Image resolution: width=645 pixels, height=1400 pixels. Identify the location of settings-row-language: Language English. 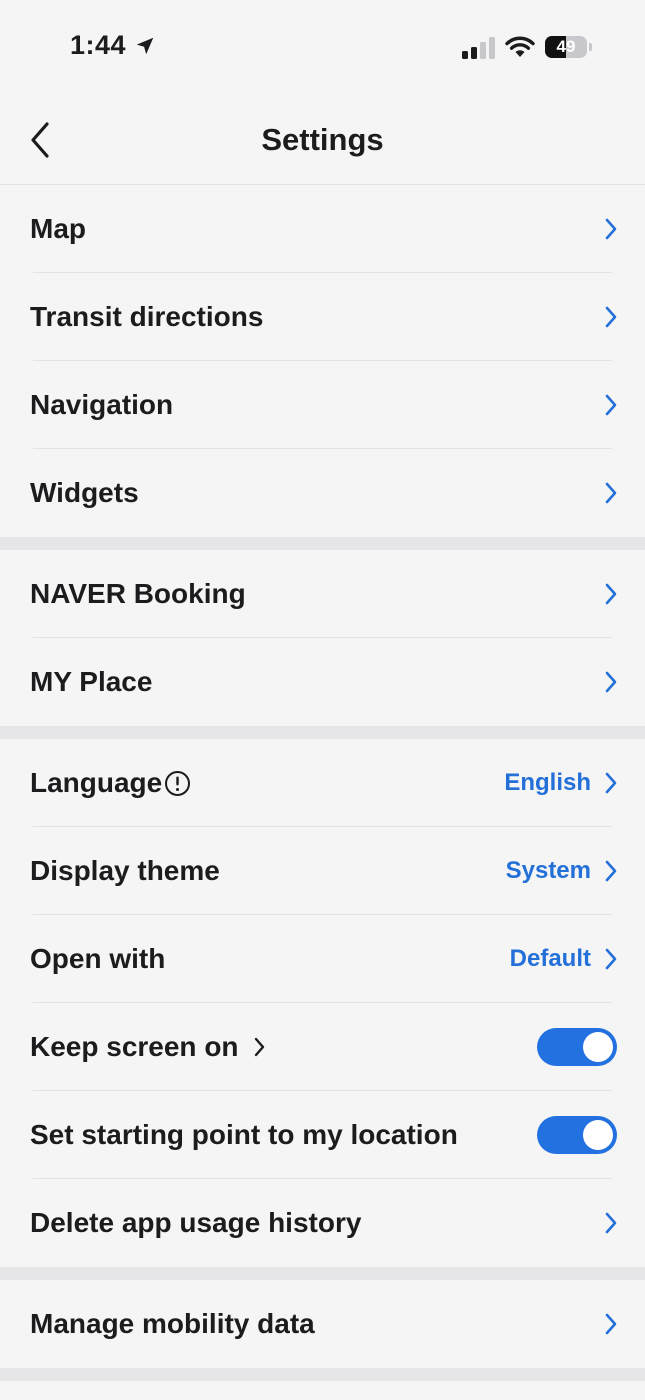
(322, 783).